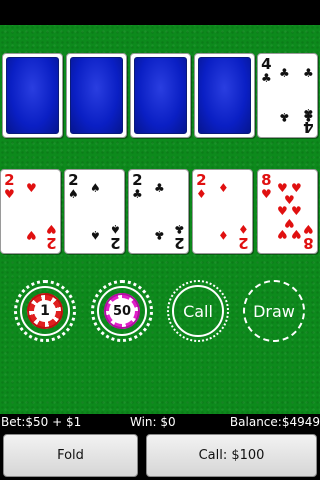 The image size is (320, 480). I want to click on player-card-1: 2 ♥ ♥ ♥ 2 ♥, so click(30, 211).